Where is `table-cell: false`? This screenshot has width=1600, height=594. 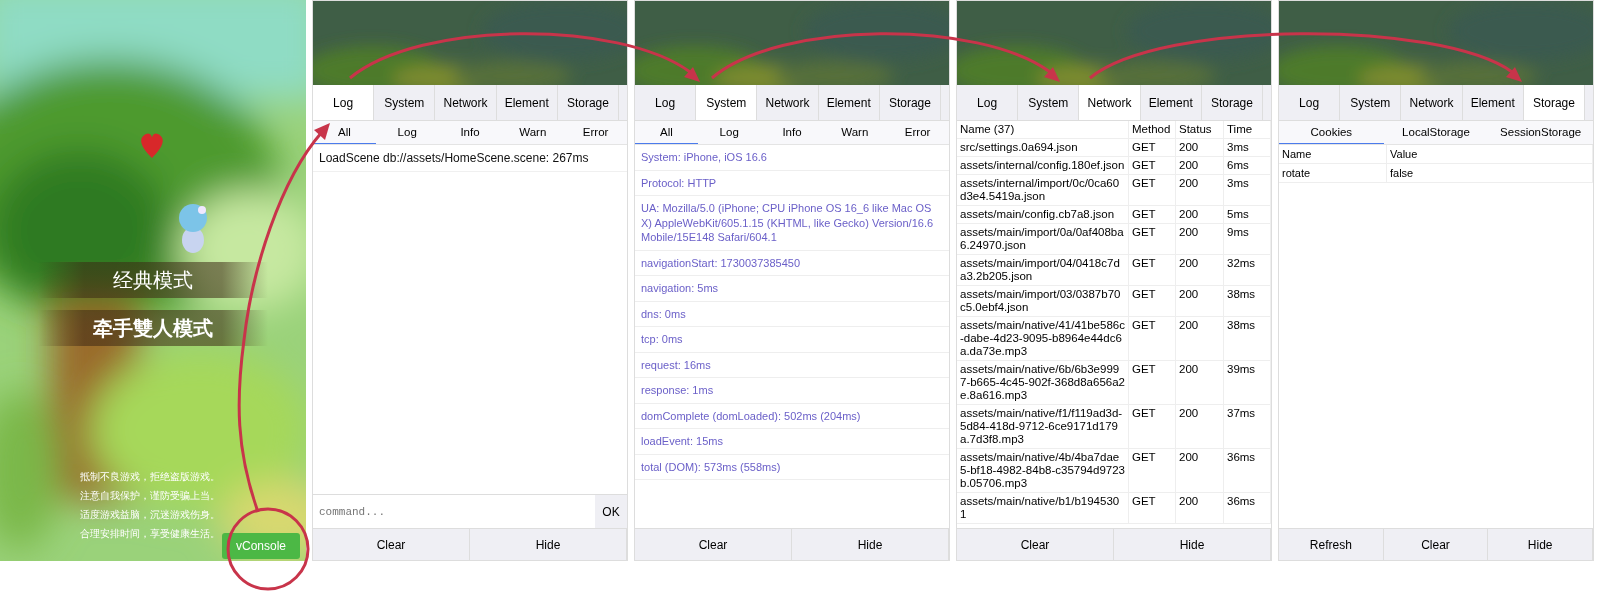
table-cell: false is located at coordinates (1490, 173).